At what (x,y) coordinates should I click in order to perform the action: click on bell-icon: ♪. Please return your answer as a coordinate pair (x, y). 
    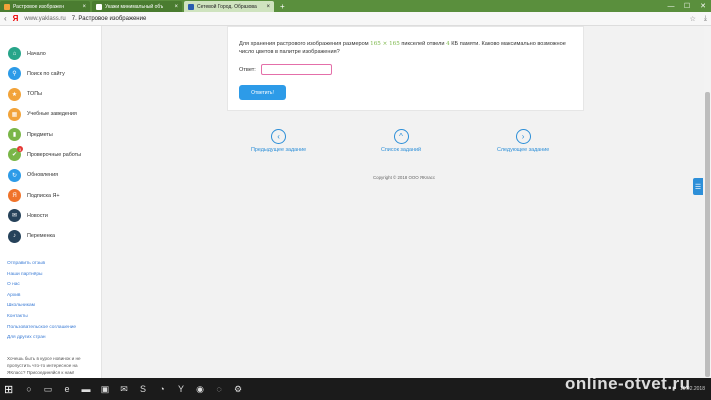
    Looking at the image, I should click on (14, 236).